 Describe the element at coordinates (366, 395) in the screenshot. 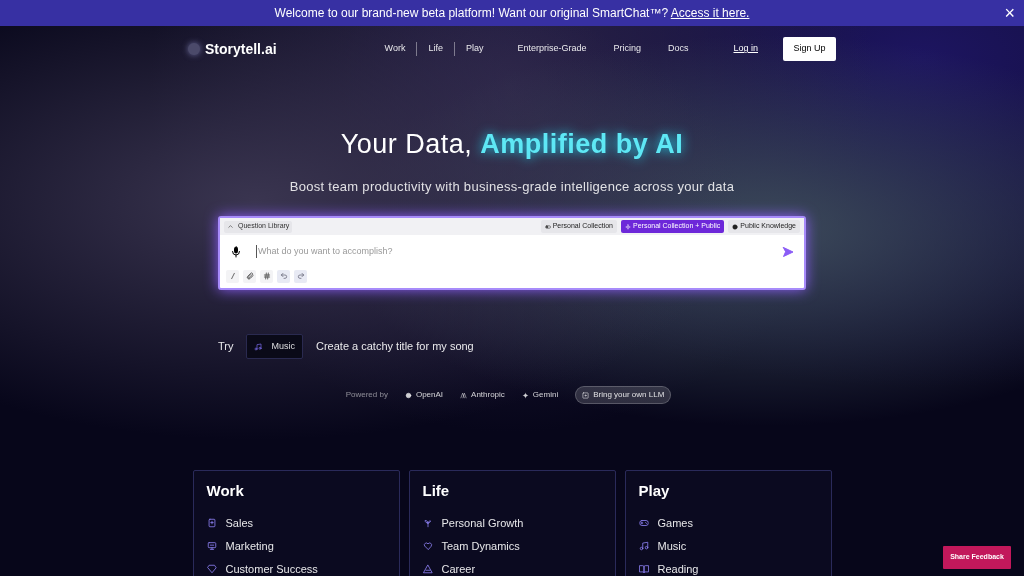

I see `powered-by-label: Powered by` at that location.